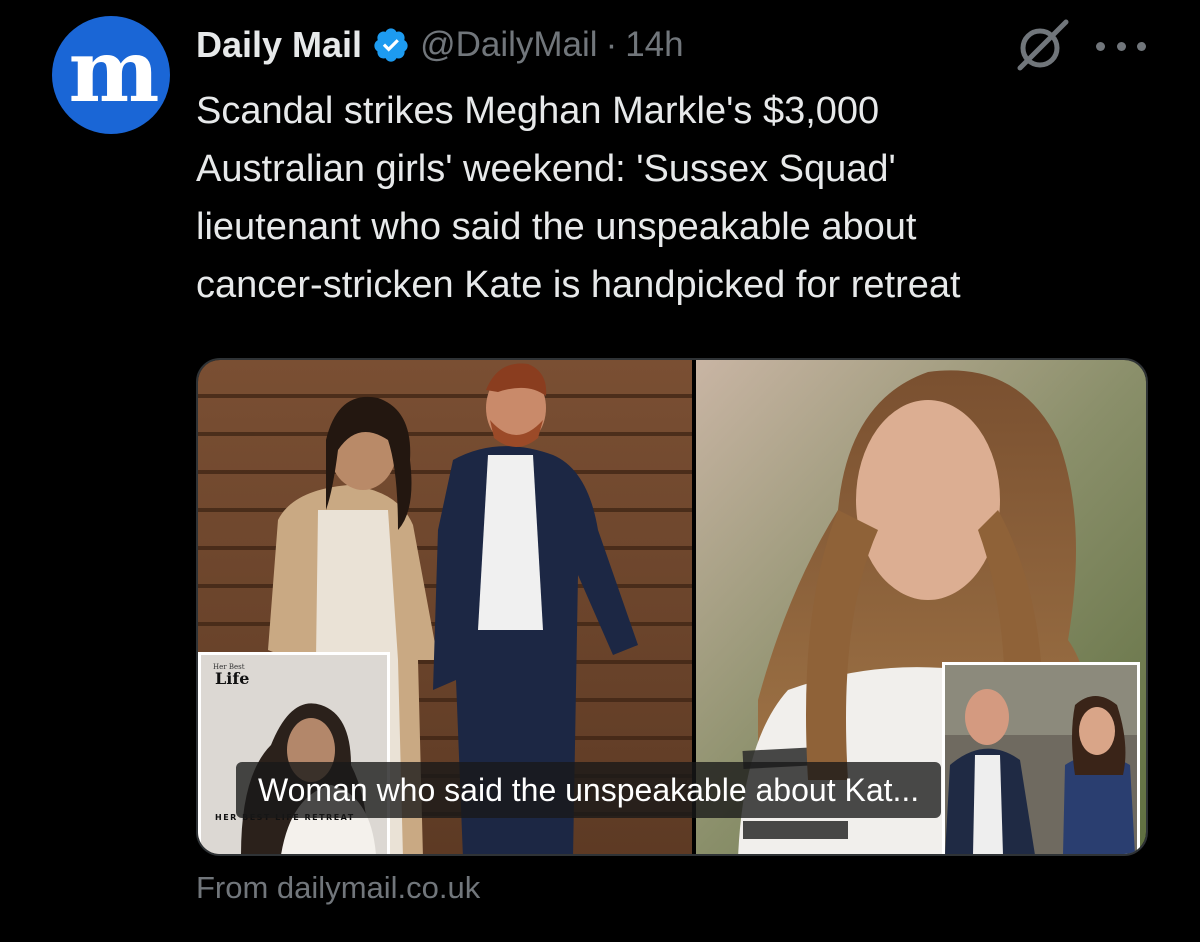 The height and width of the screenshot is (942, 1200). Describe the element at coordinates (509, 45) in the screenshot. I see `handle: @DailyMail` at that location.